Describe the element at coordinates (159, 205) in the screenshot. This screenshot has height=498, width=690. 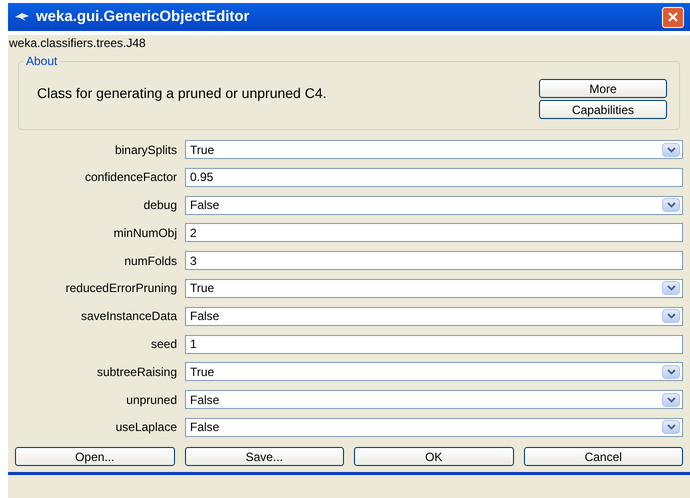
I see `property-label: debug` at that location.